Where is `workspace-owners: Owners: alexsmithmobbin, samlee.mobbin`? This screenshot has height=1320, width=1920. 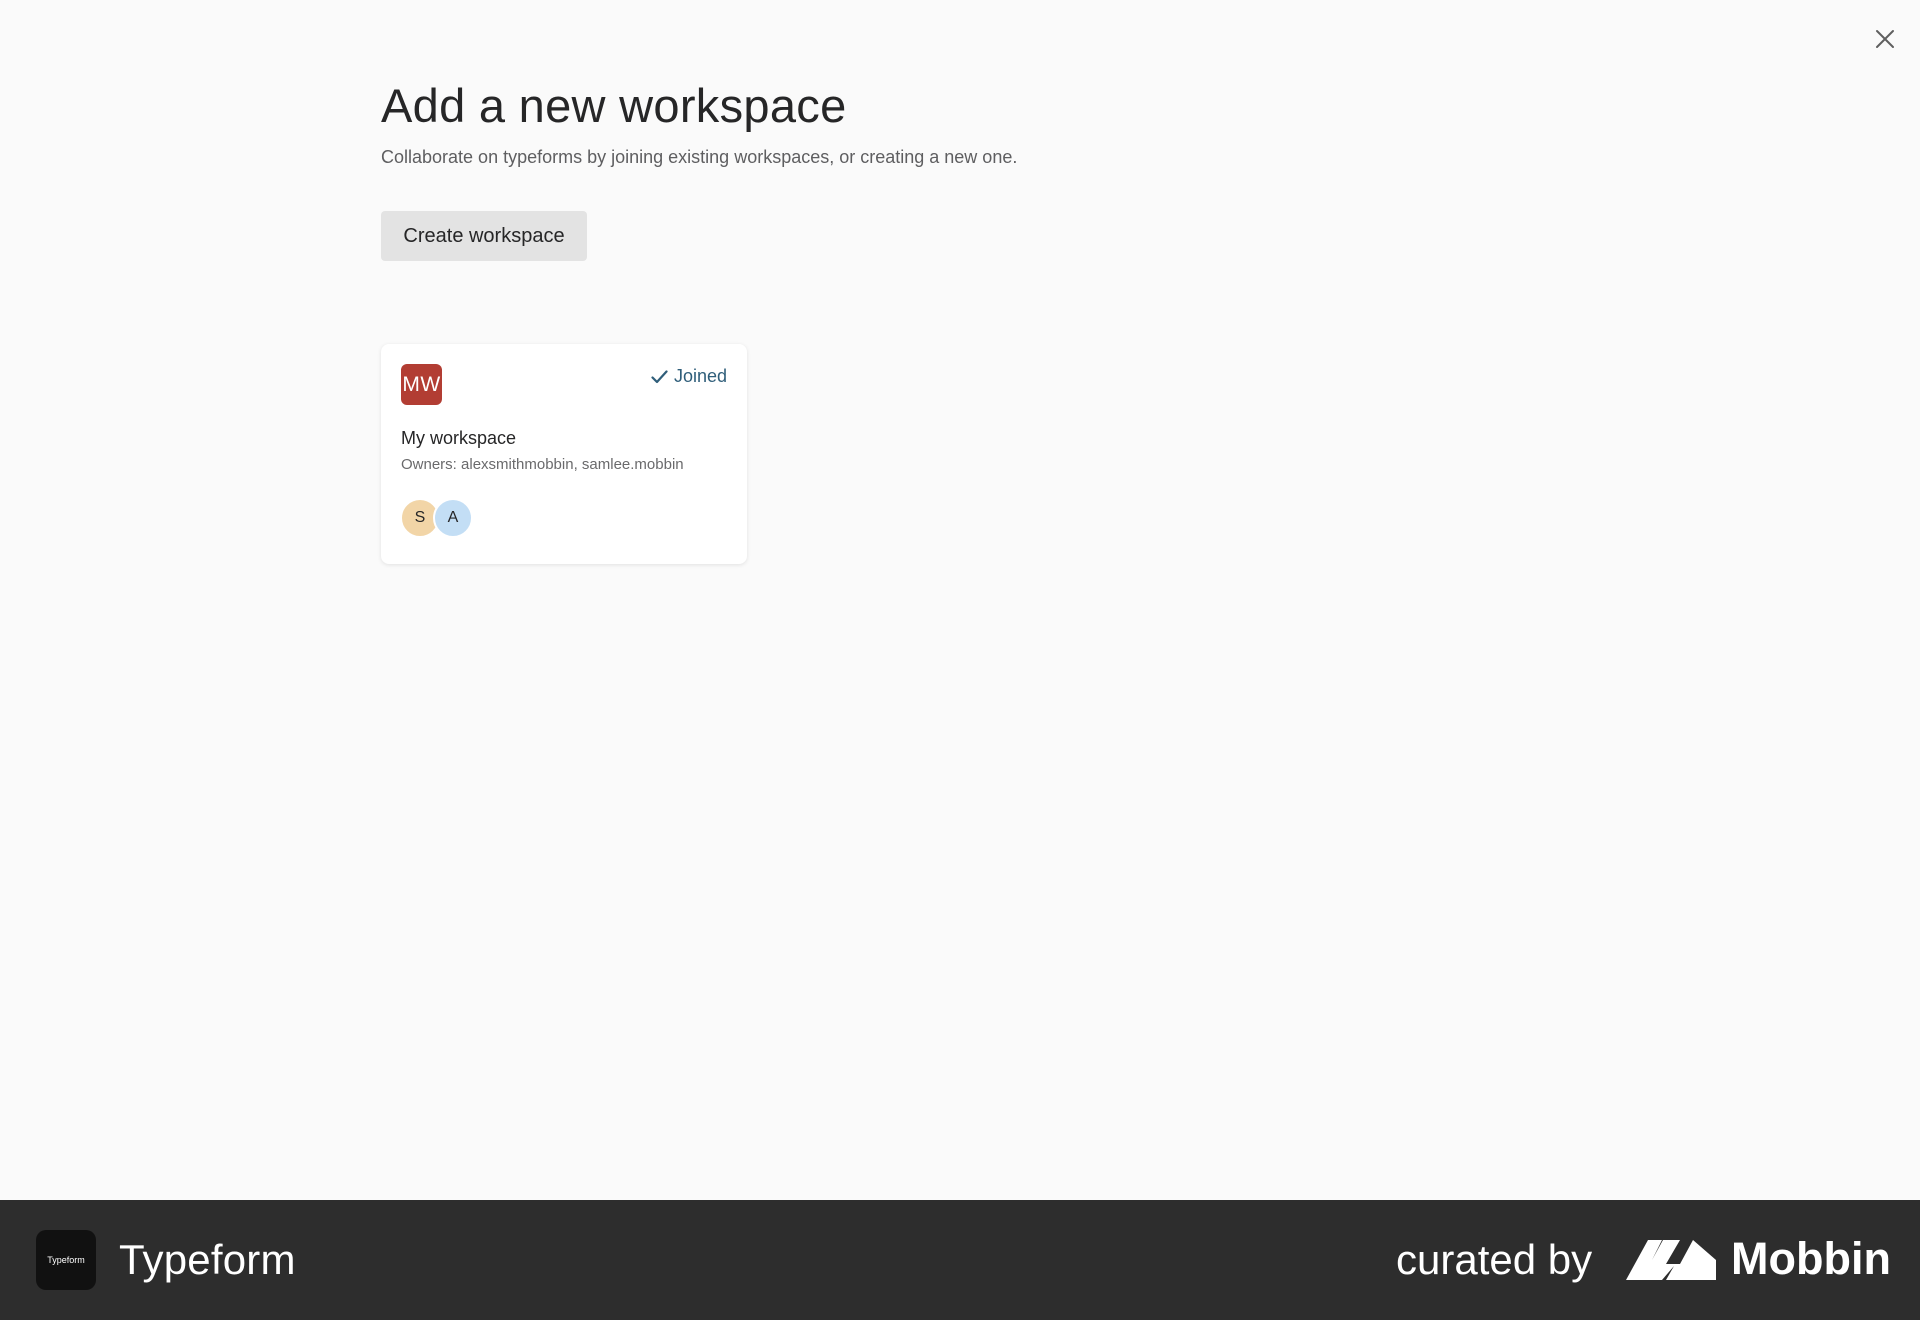
workspace-owners: Owners: alexsmithmobbin, samlee.mobbin is located at coordinates (542, 464).